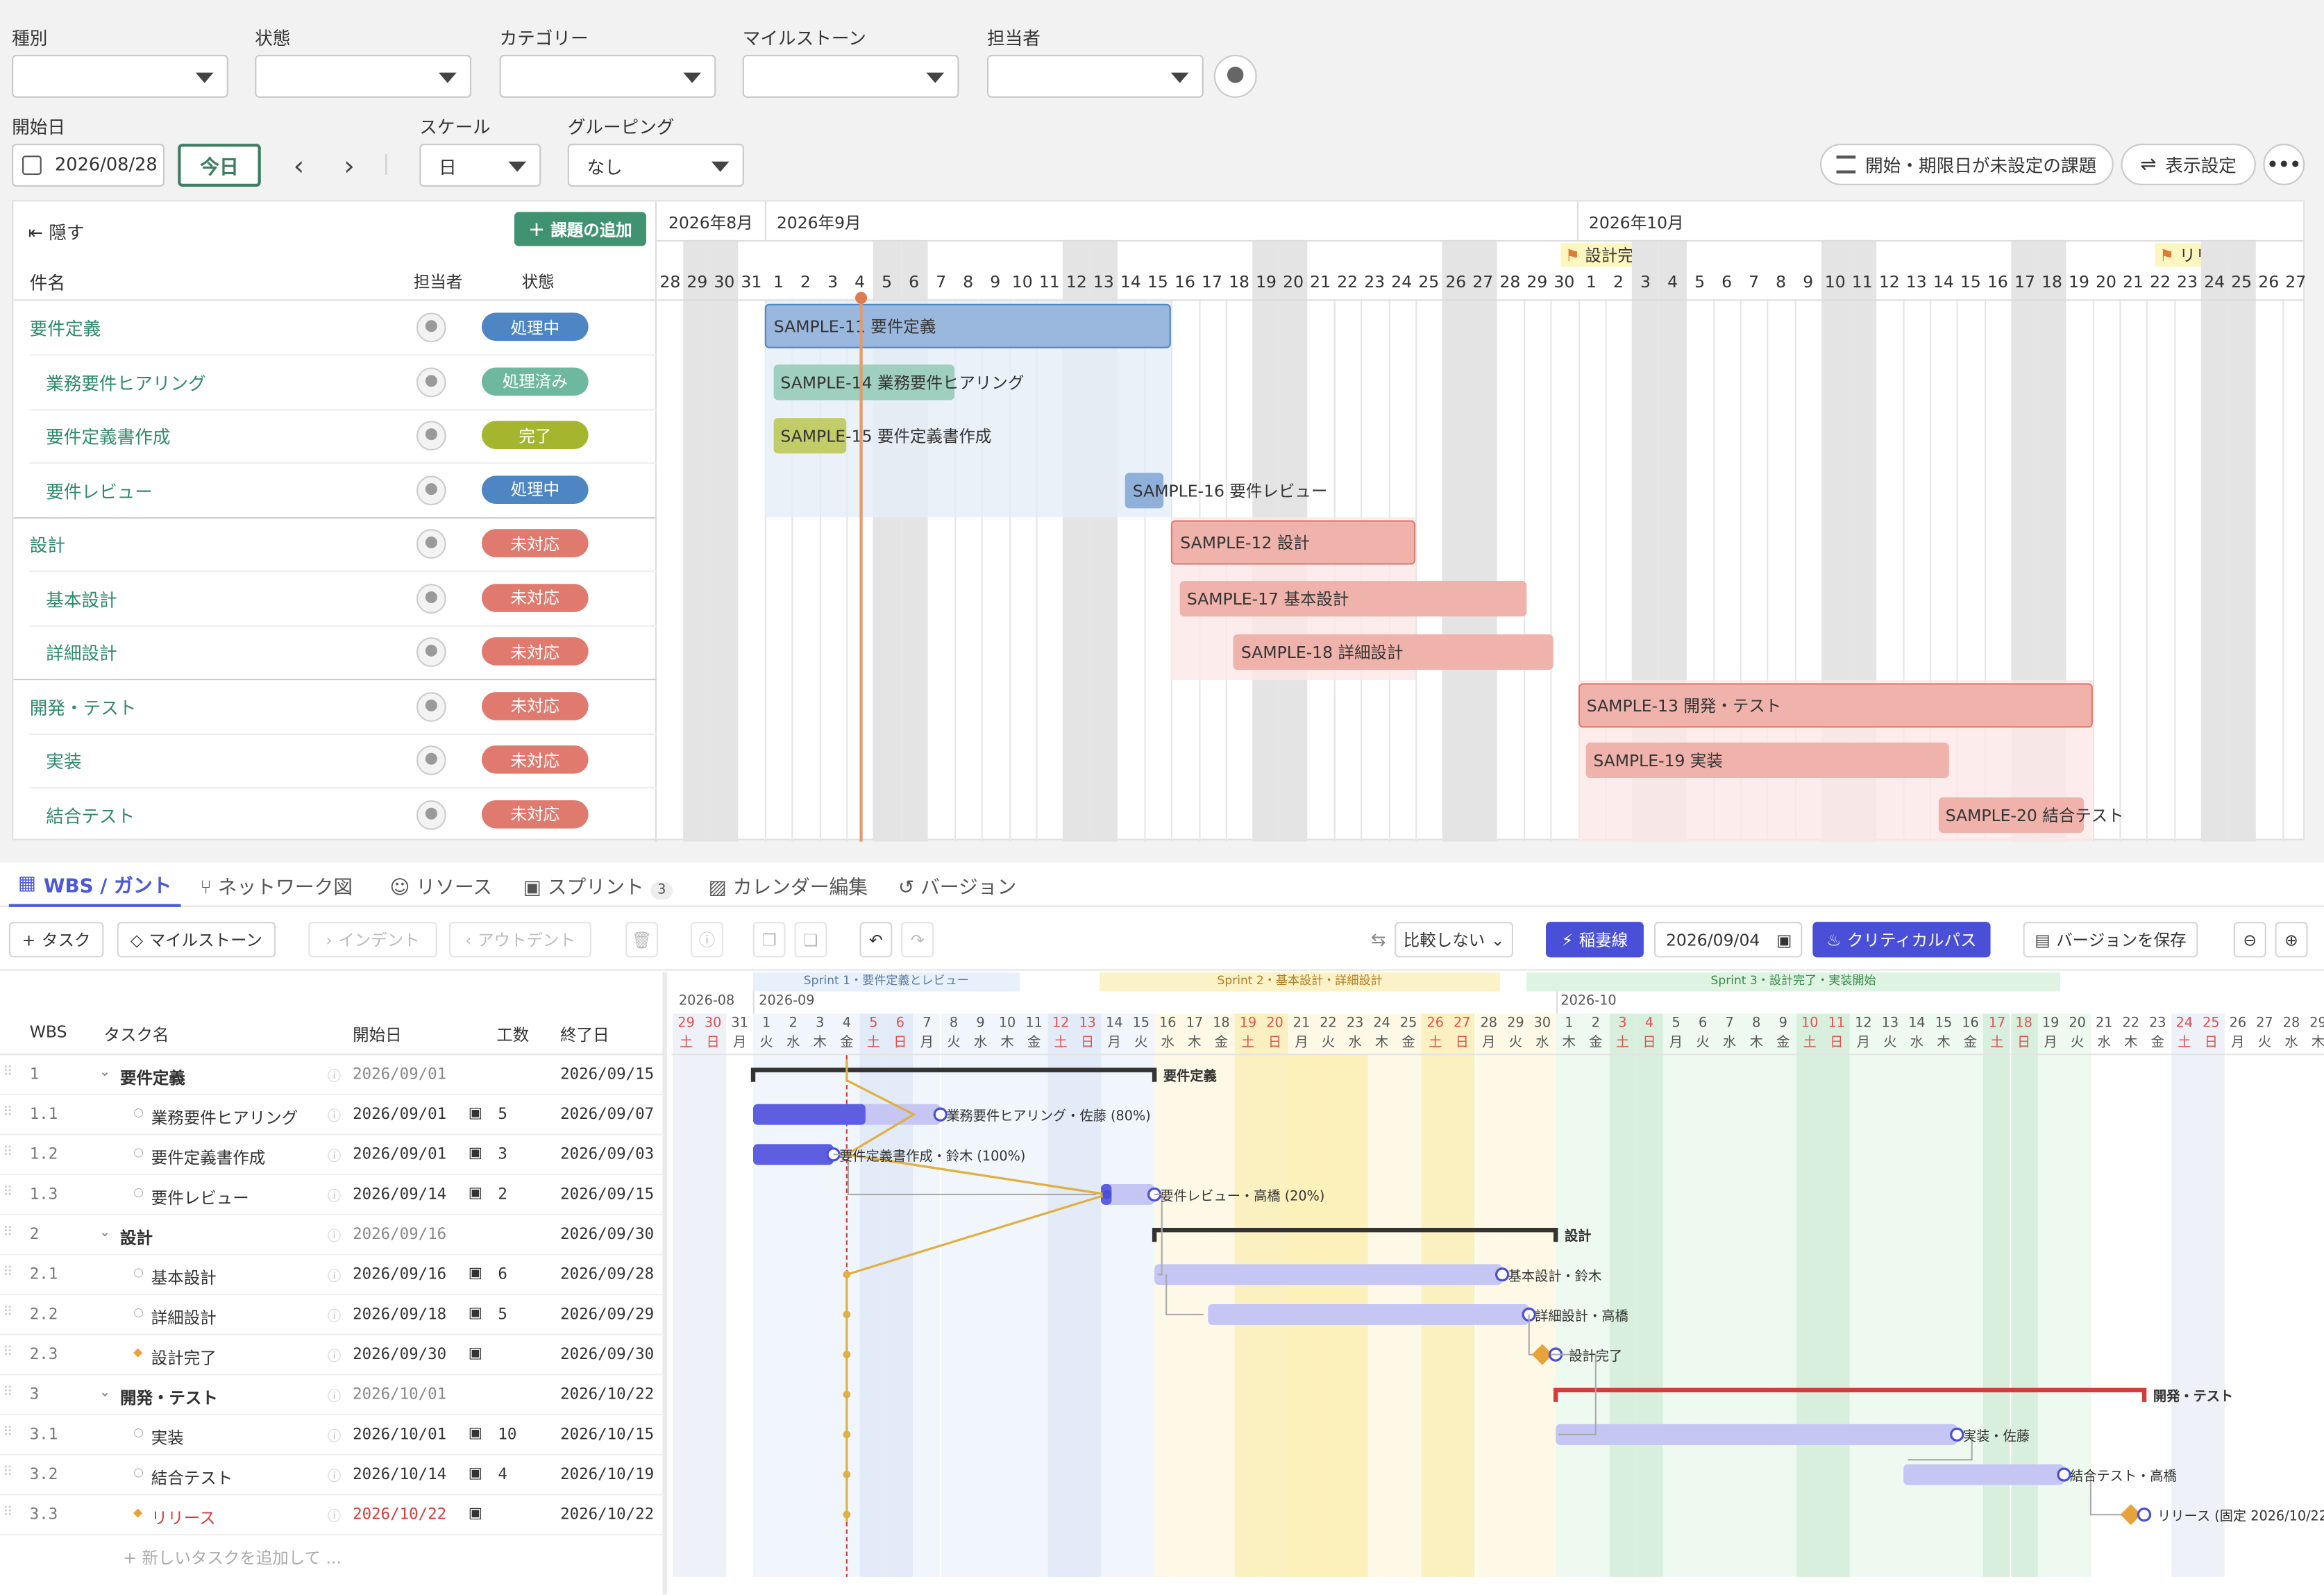 Image resolution: width=2324 pixels, height=1595 pixels. Describe the element at coordinates (1226, 490) in the screenshot. I see `gantt-bar: SAMPLE-16 要件レビュー` at that location.